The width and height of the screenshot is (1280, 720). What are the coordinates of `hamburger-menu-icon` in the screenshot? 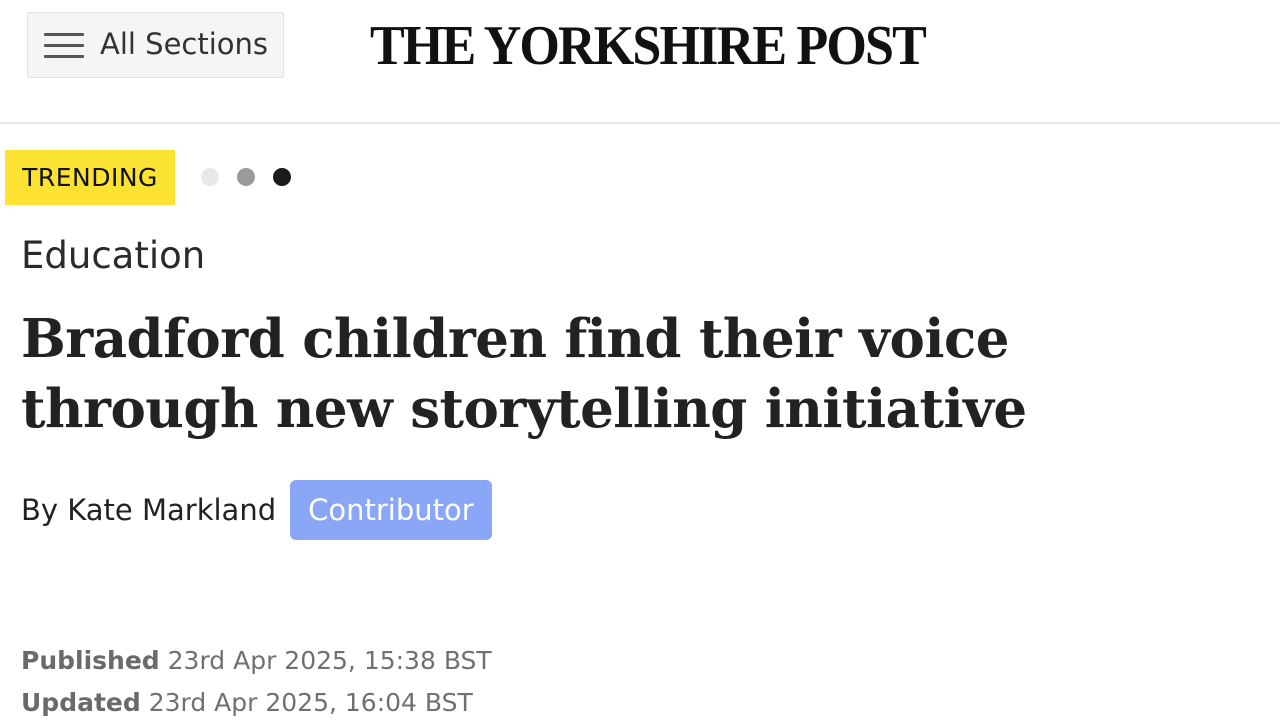 It's located at (64, 46).